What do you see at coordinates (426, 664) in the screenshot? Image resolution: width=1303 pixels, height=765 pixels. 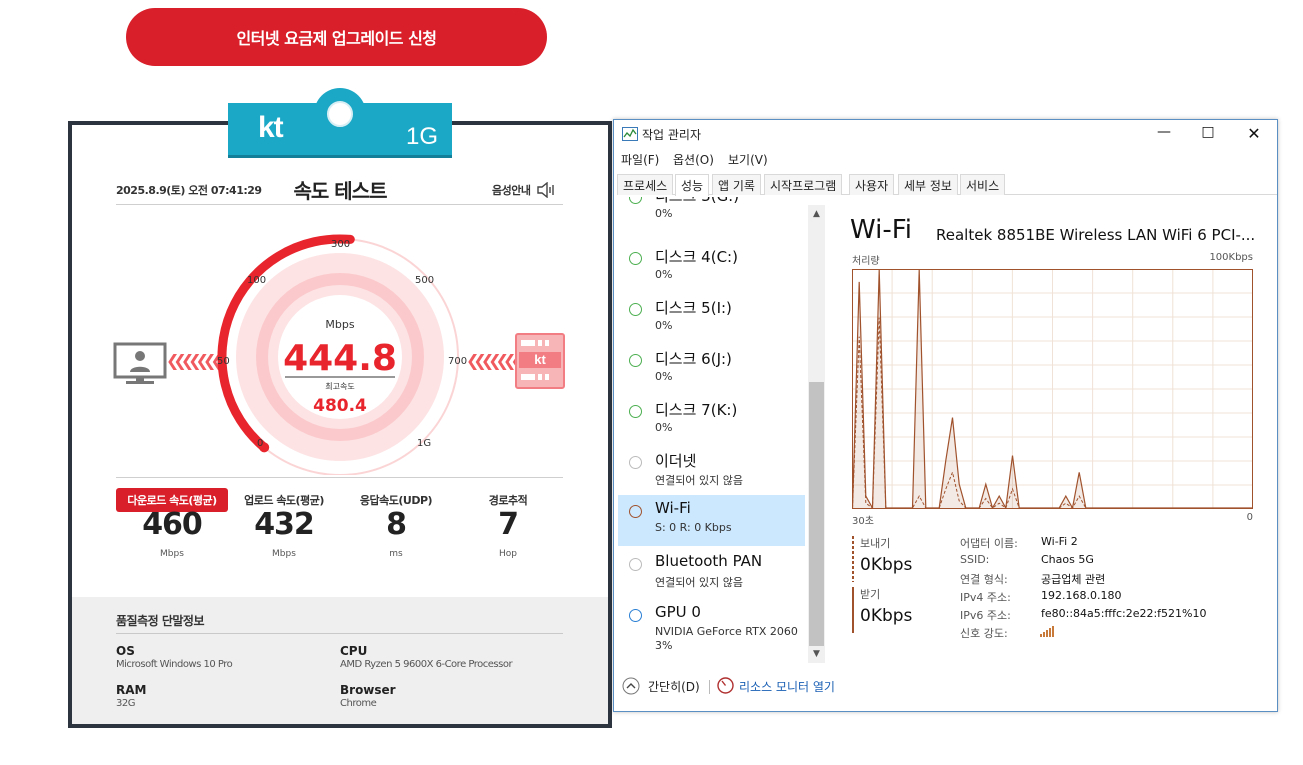 I see `cpu-value: AMD Ryzen 5 9600X 6-Core Processor` at bounding box center [426, 664].